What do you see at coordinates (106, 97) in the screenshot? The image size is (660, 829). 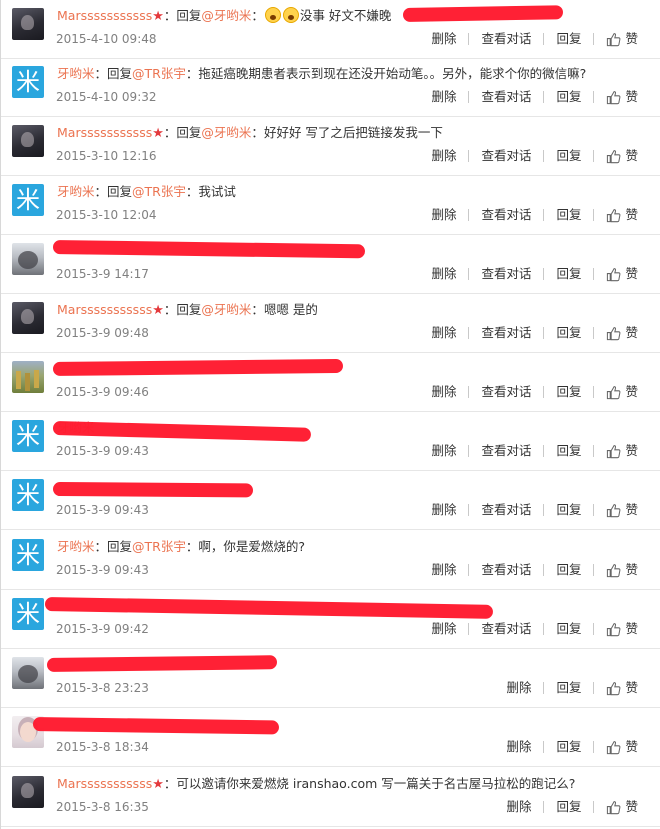 I see `timestamp: 2015-4-10 09:32` at bounding box center [106, 97].